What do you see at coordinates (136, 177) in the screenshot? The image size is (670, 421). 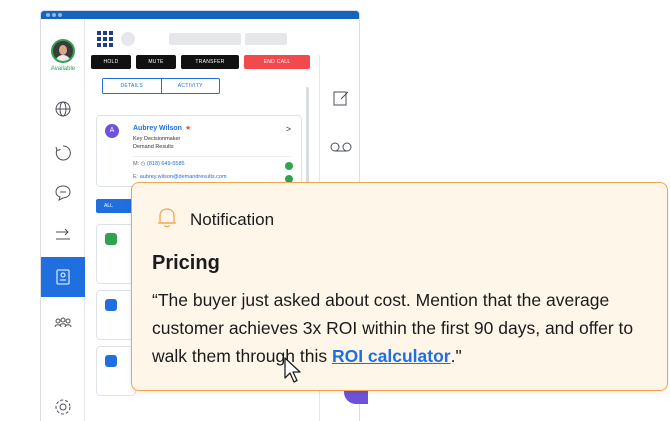 I see `email-label: E:` at bounding box center [136, 177].